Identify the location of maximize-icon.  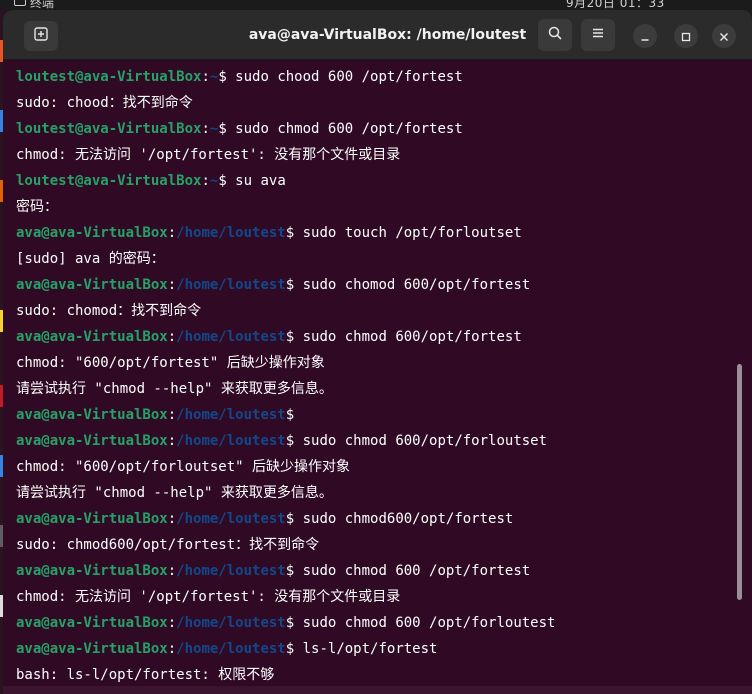
(686, 36).